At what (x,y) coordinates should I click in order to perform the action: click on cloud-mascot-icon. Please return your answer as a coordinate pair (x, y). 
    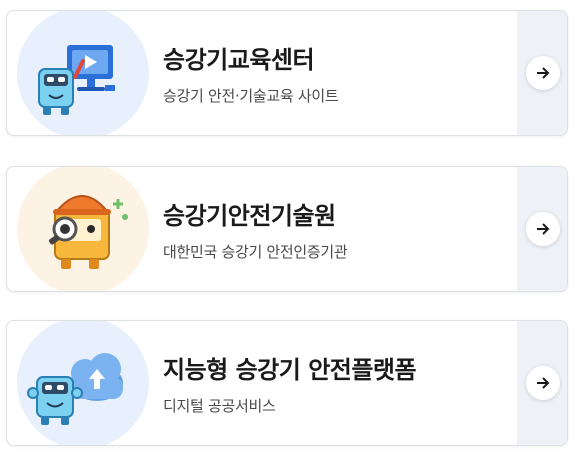
    Looking at the image, I should click on (83, 383).